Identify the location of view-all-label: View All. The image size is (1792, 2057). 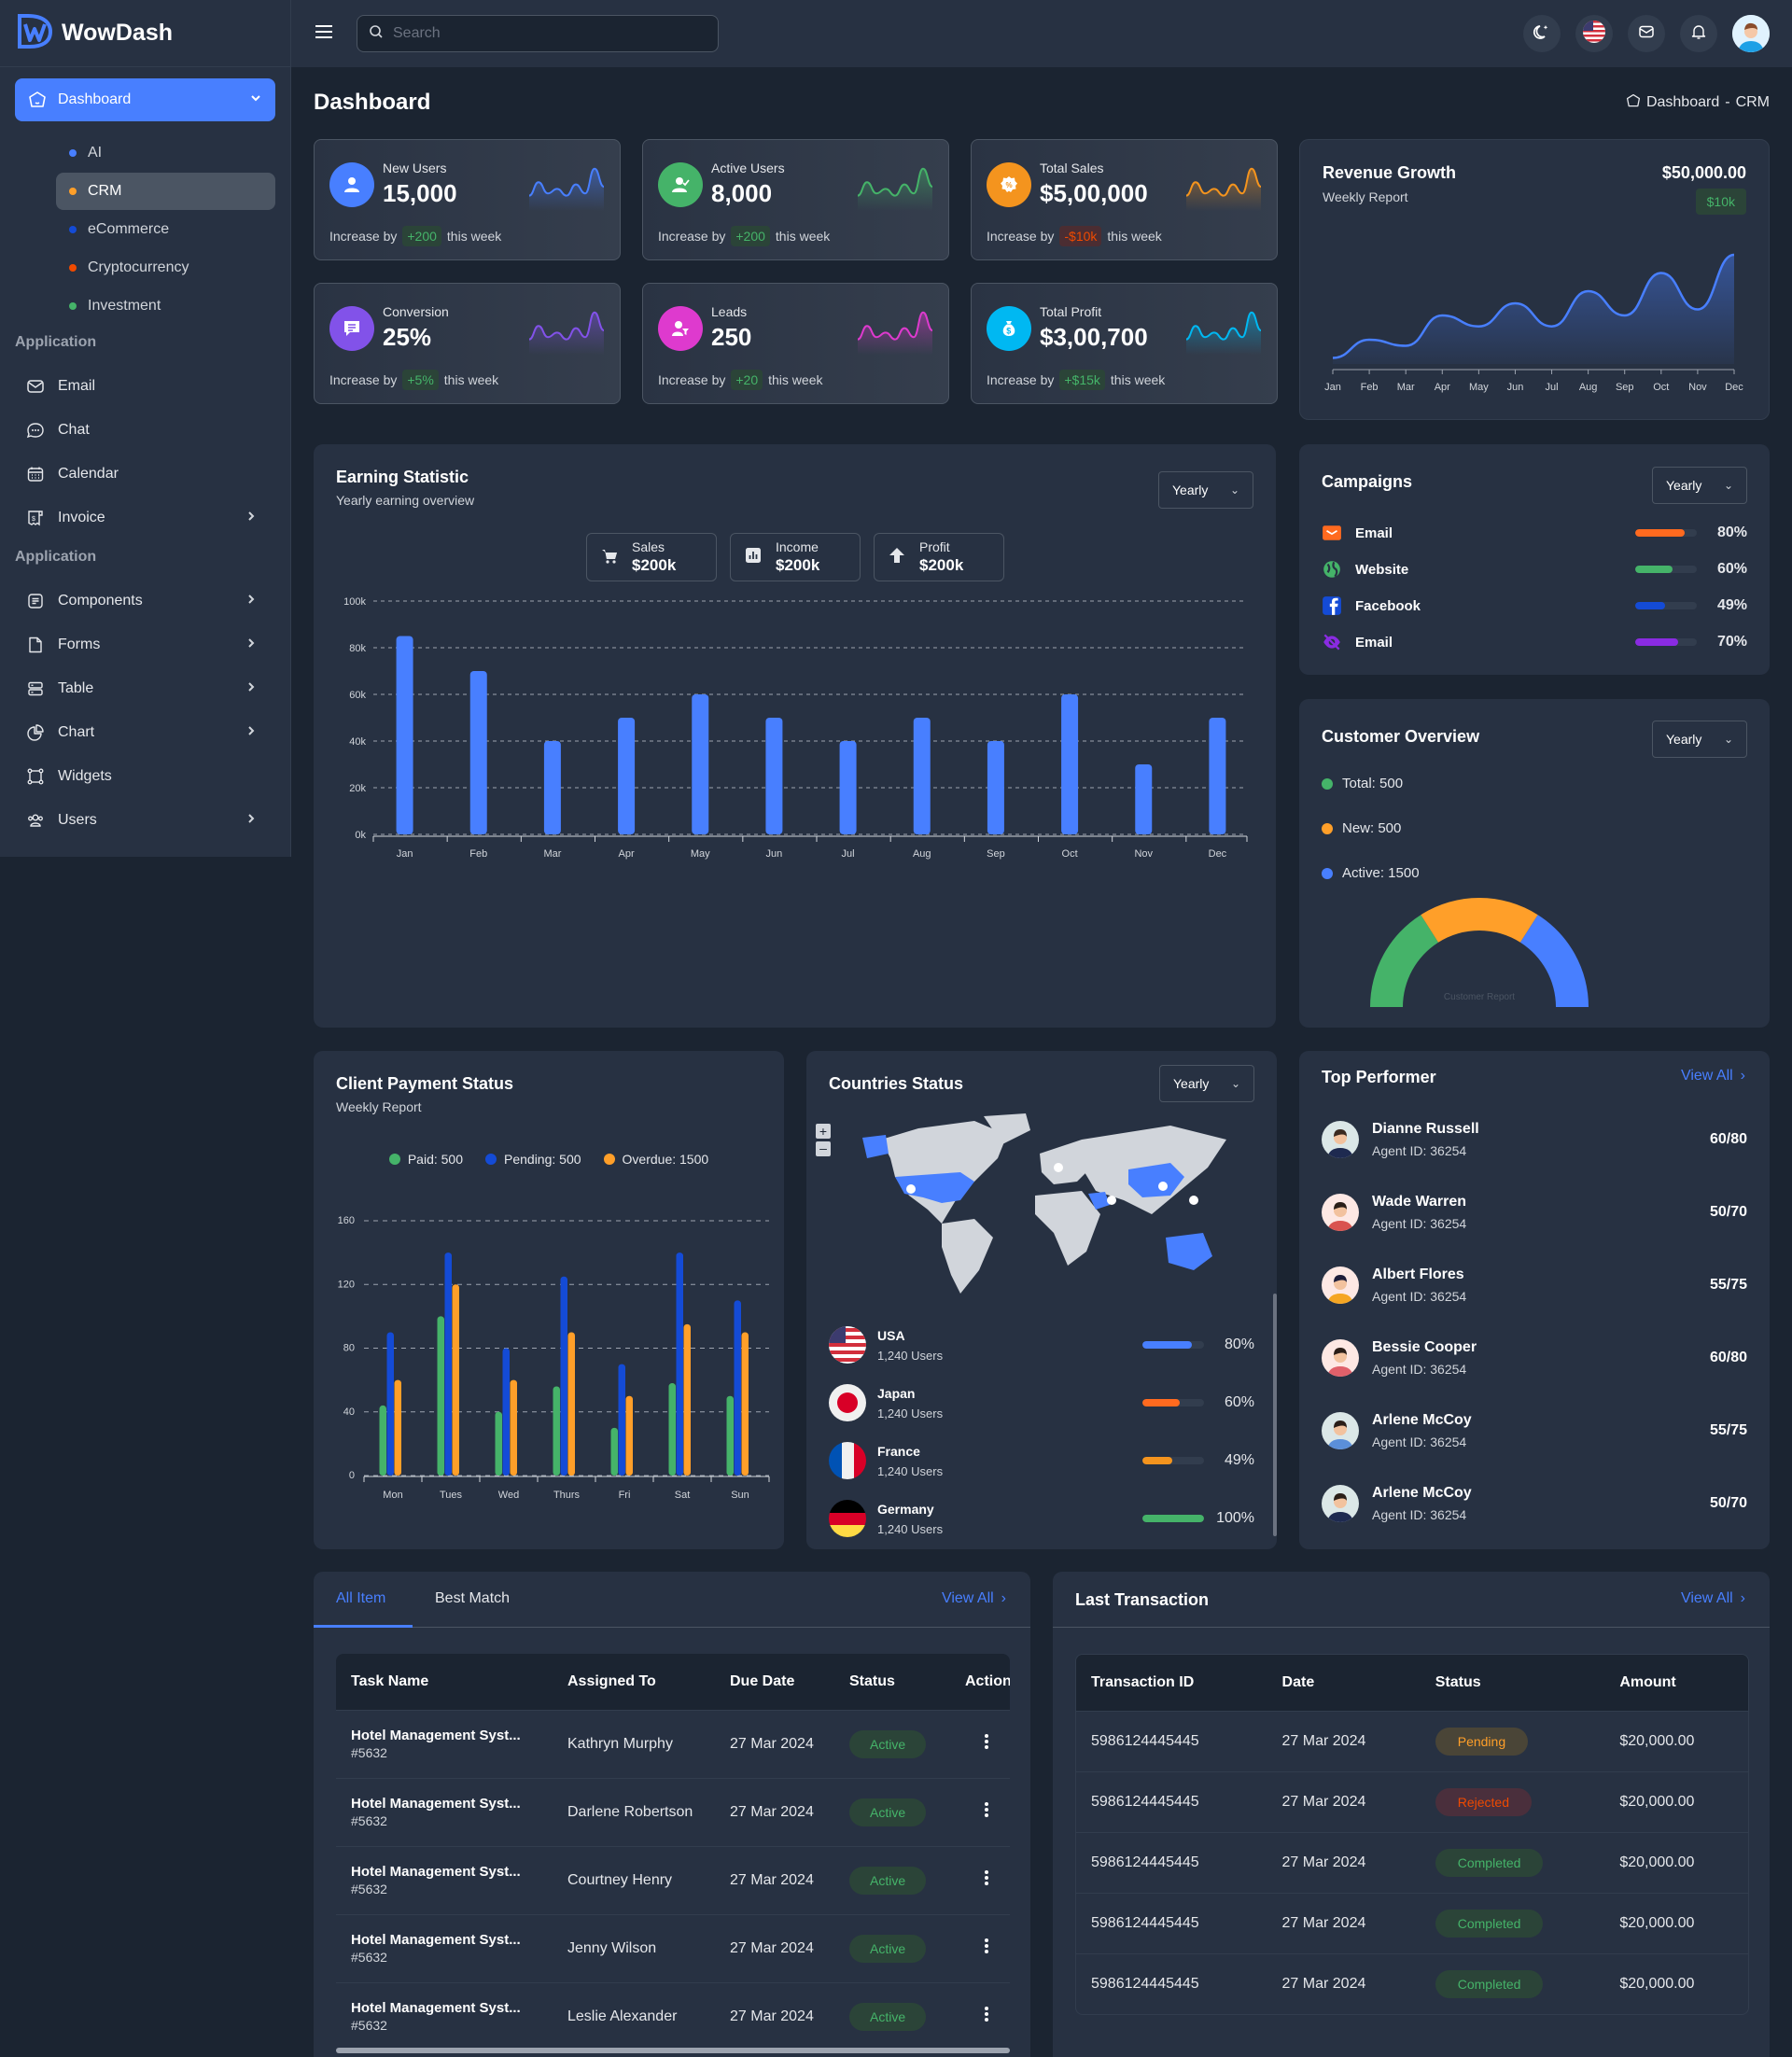
(968, 1598).